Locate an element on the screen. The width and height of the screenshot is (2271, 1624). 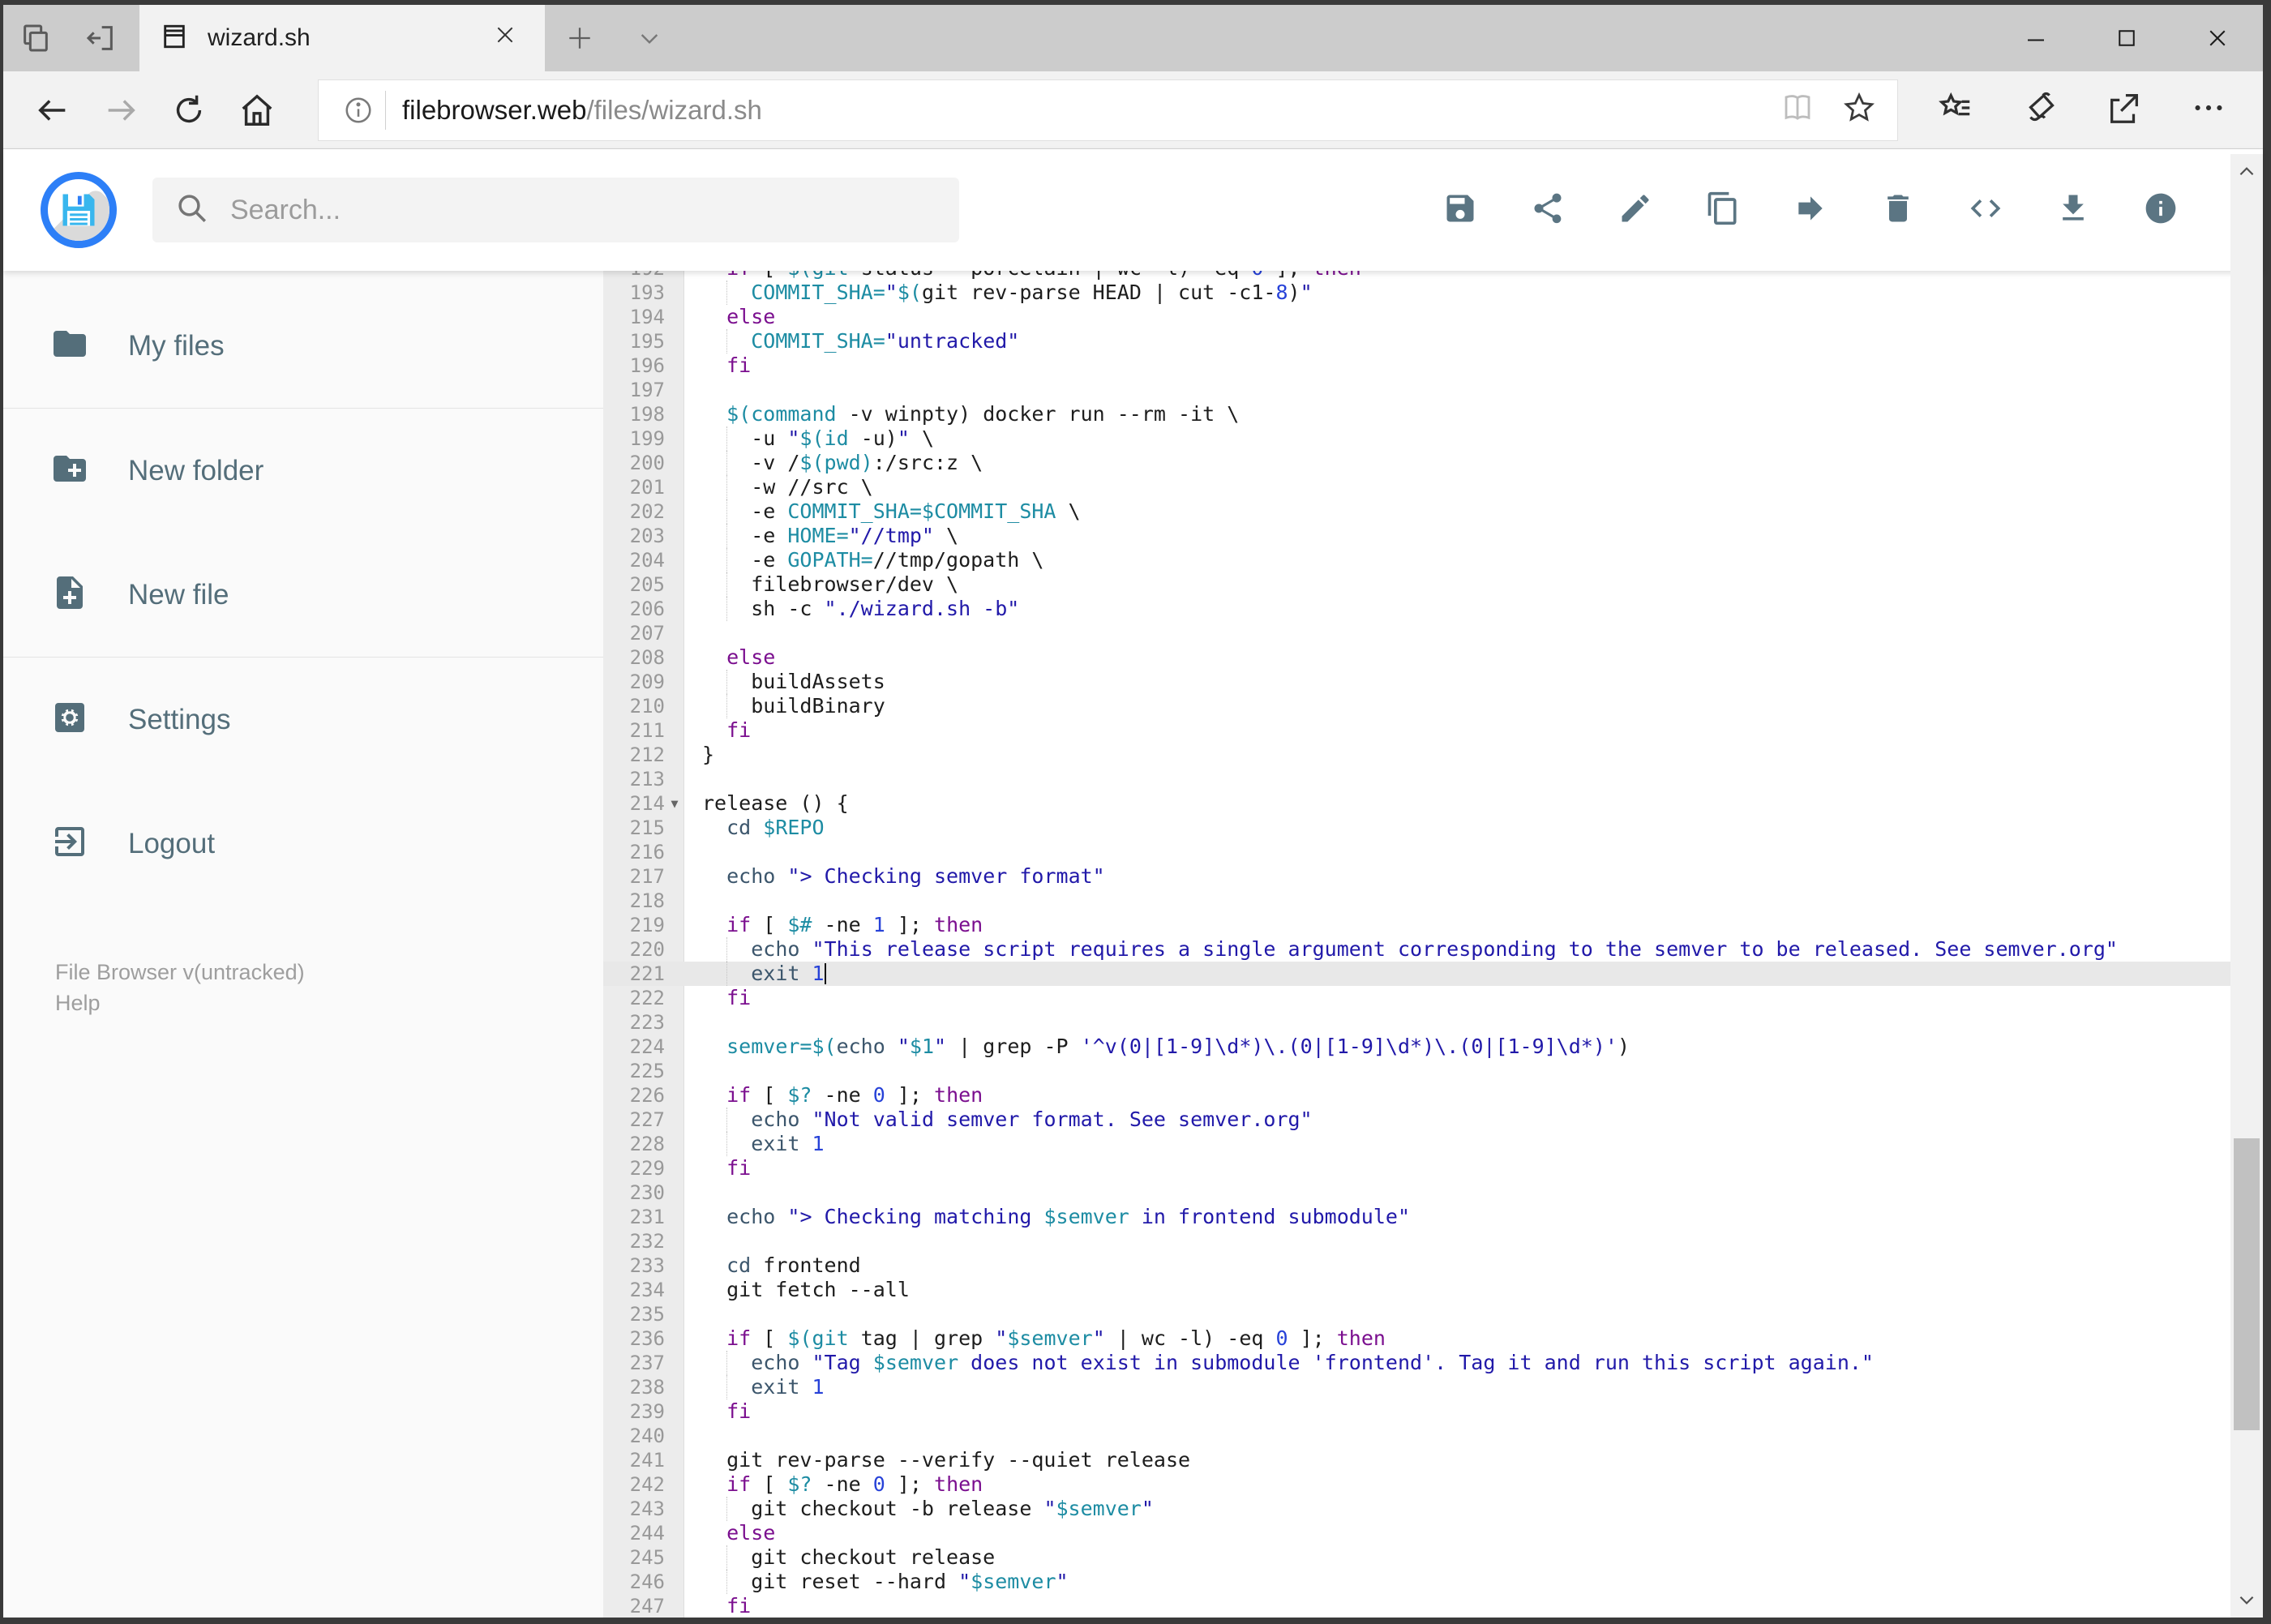
code-line: 238 exit 1 is located at coordinates (1433, 1387).